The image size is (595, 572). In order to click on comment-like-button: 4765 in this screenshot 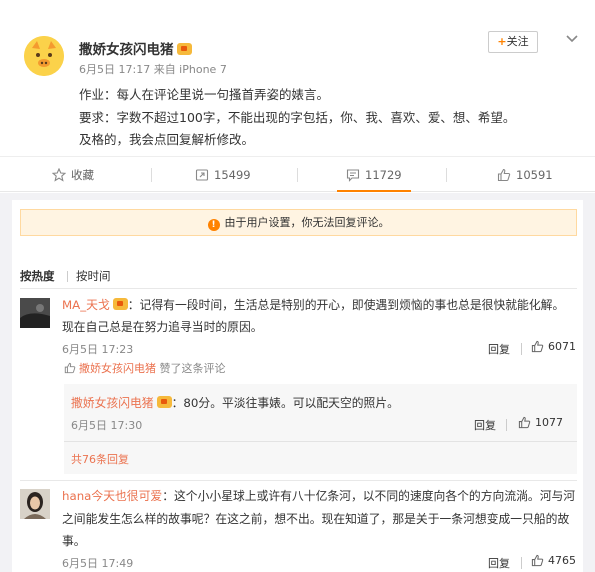, I will do `click(553, 560)`.